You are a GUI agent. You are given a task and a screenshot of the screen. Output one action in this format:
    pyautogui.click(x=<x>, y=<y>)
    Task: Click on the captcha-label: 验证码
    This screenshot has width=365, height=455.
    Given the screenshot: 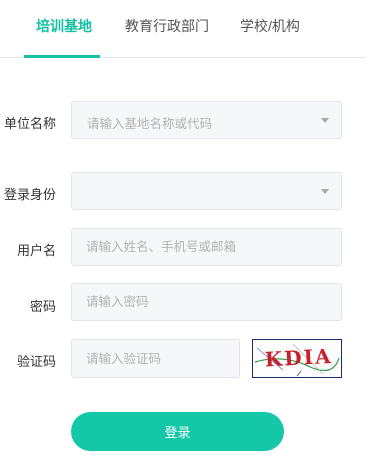 What is the action you would take?
    pyautogui.click(x=36, y=361)
    